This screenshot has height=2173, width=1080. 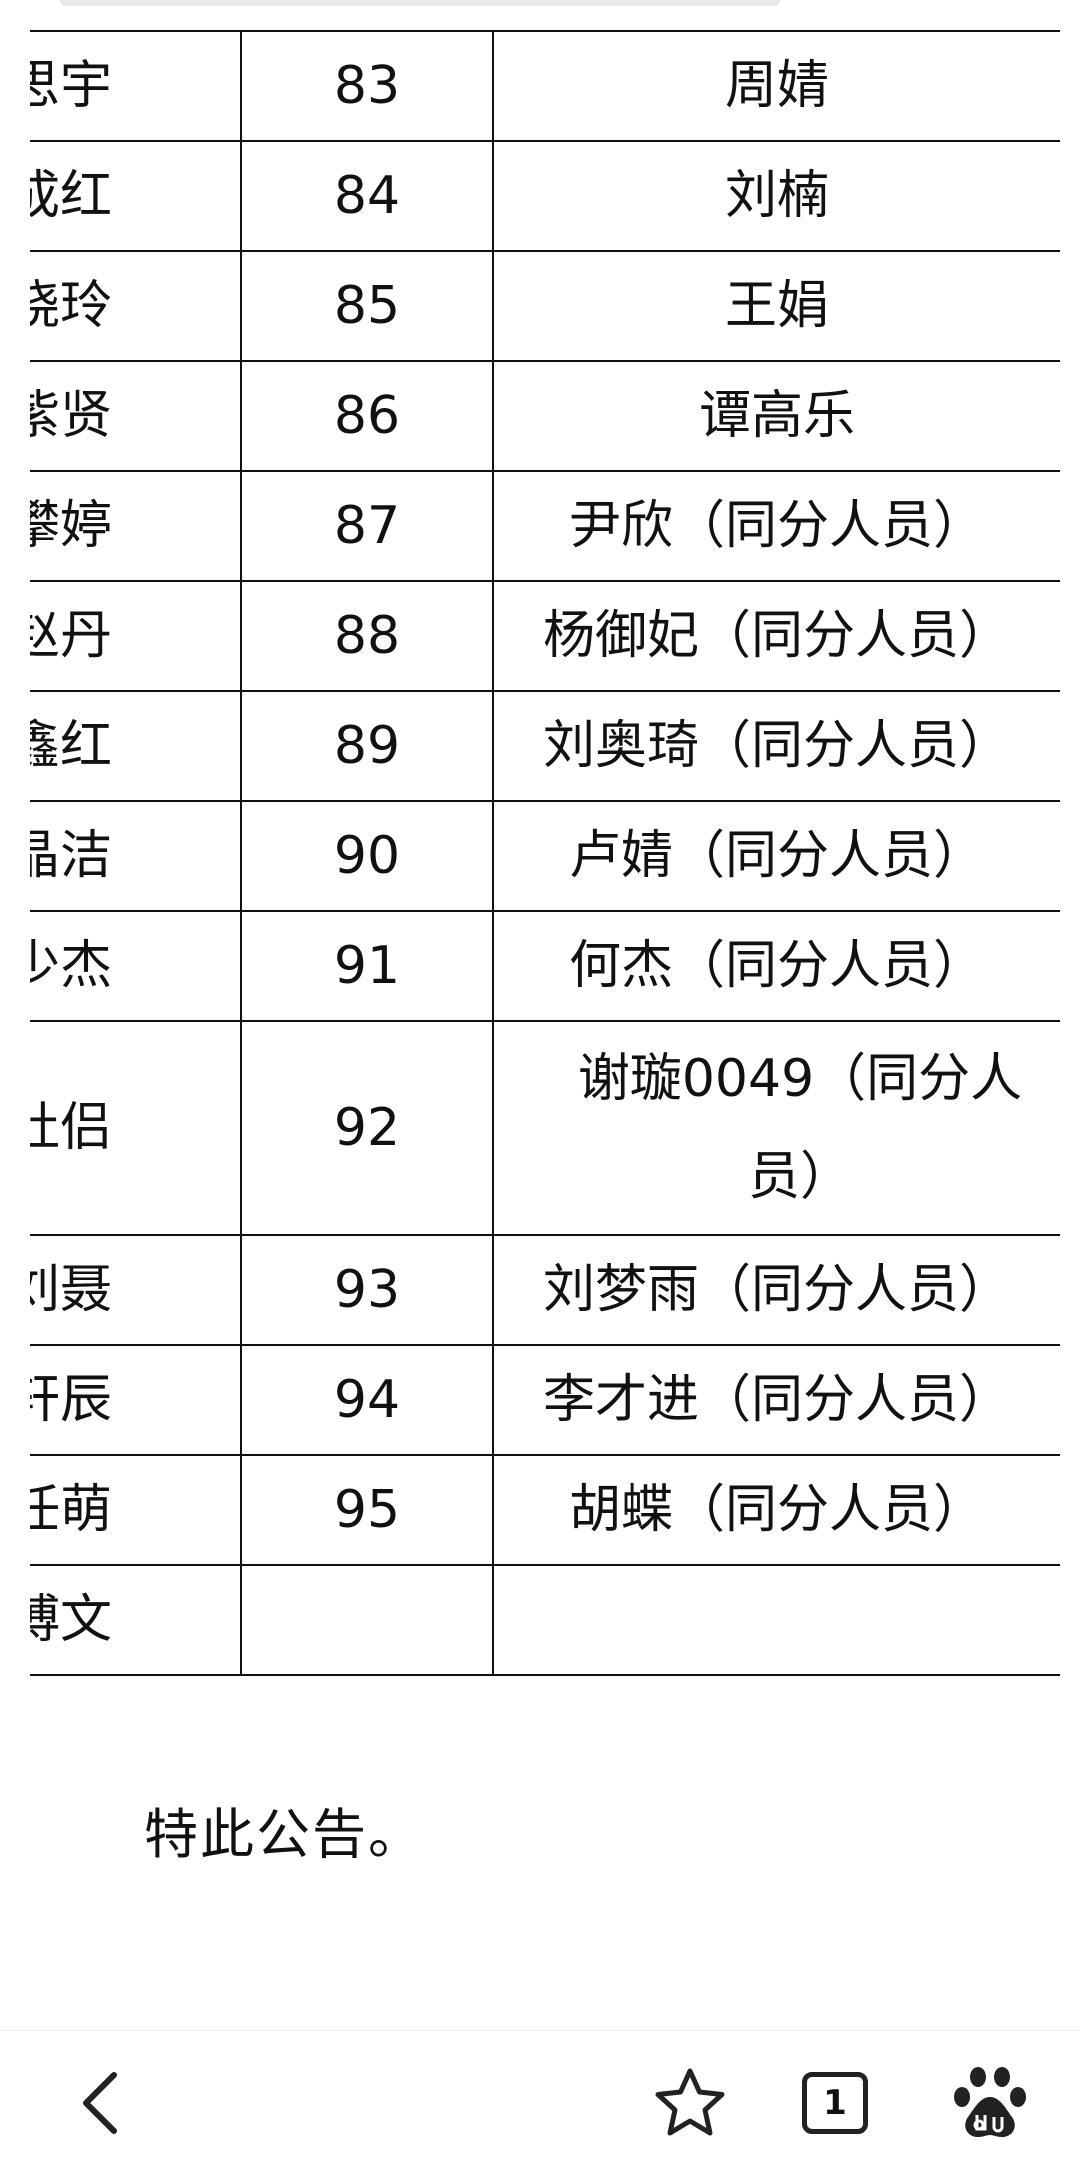 What do you see at coordinates (367, 196) in the screenshot?
I see `cell-rank: 84` at bounding box center [367, 196].